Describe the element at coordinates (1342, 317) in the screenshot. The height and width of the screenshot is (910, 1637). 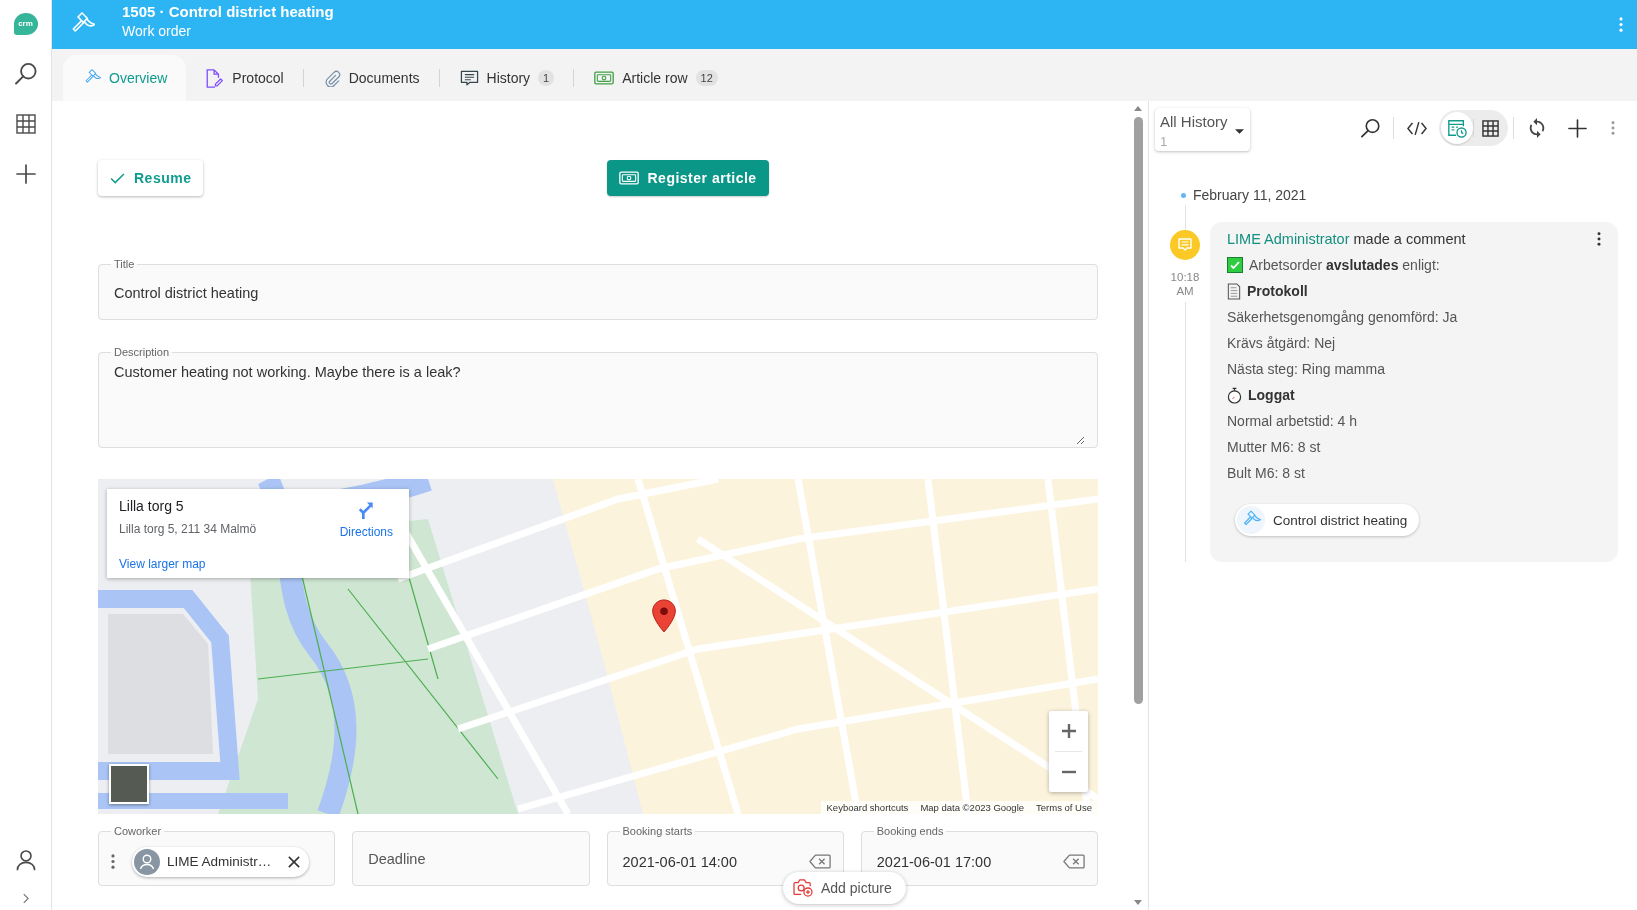
I see `comment-text: Säkerhetsgenomgång genomförd: Ja` at that location.